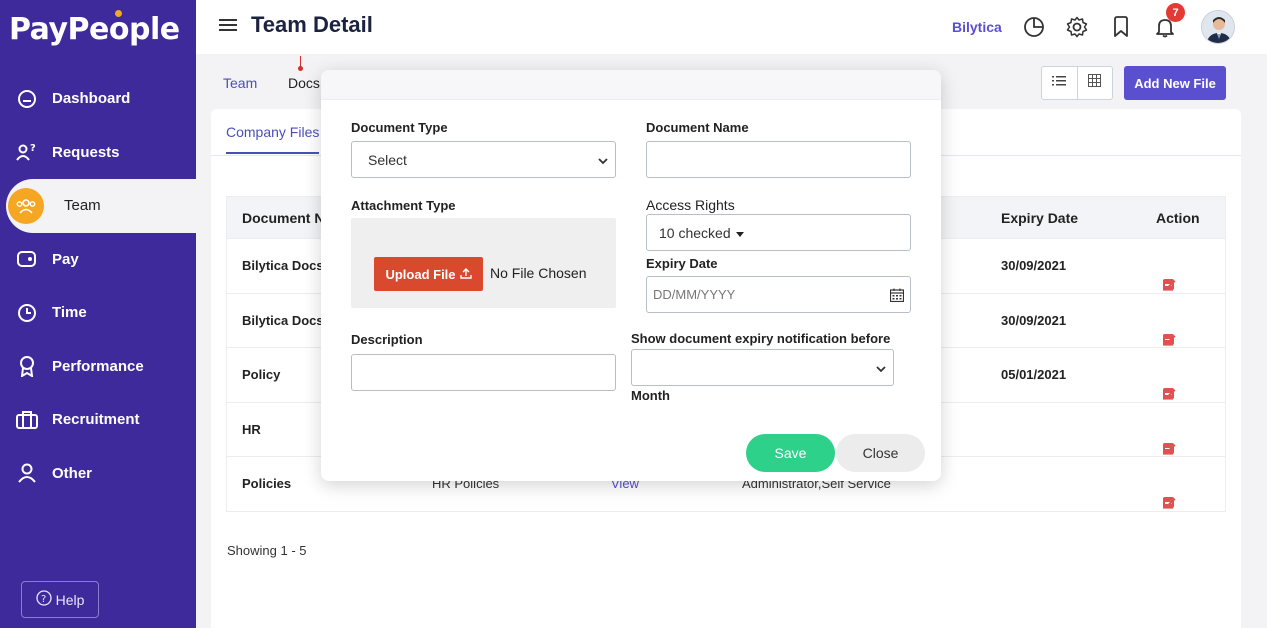 Image resolution: width=1267 pixels, height=628 pixels. Describe the element at coordinates (1178, 218) in the screenshot. I see `column-header-action: Action` at that location.